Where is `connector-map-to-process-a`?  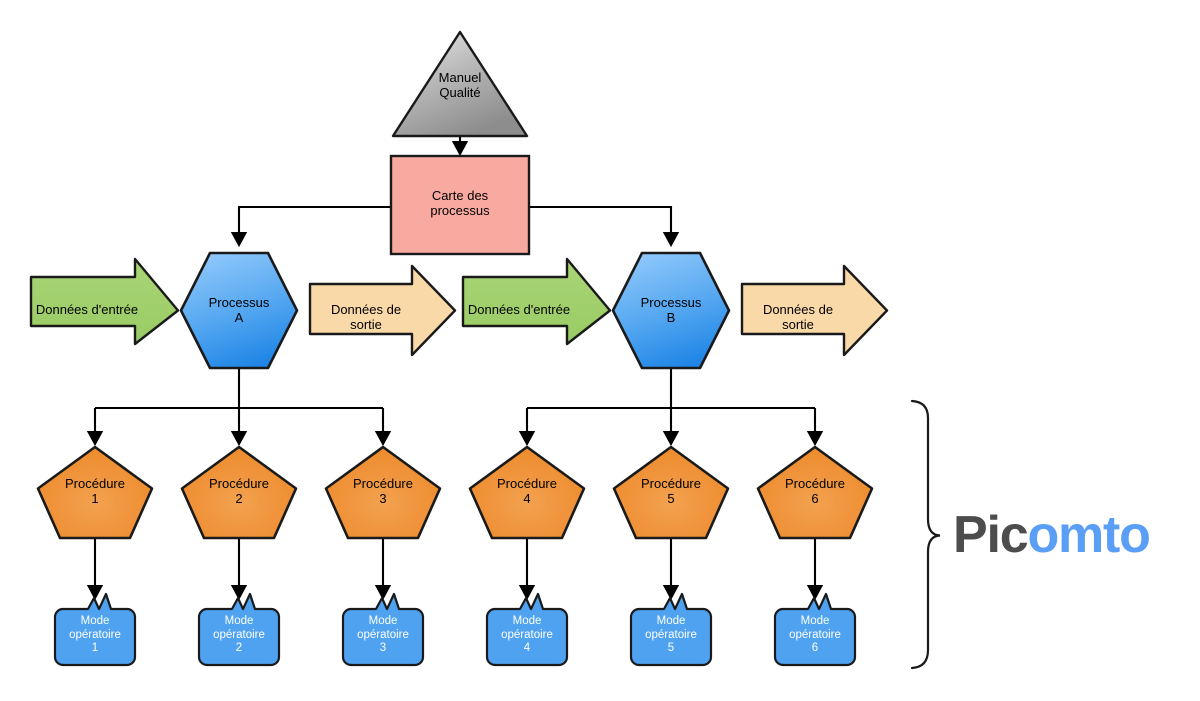
connector-map-to-process-a is located at coordinates (310, 226).